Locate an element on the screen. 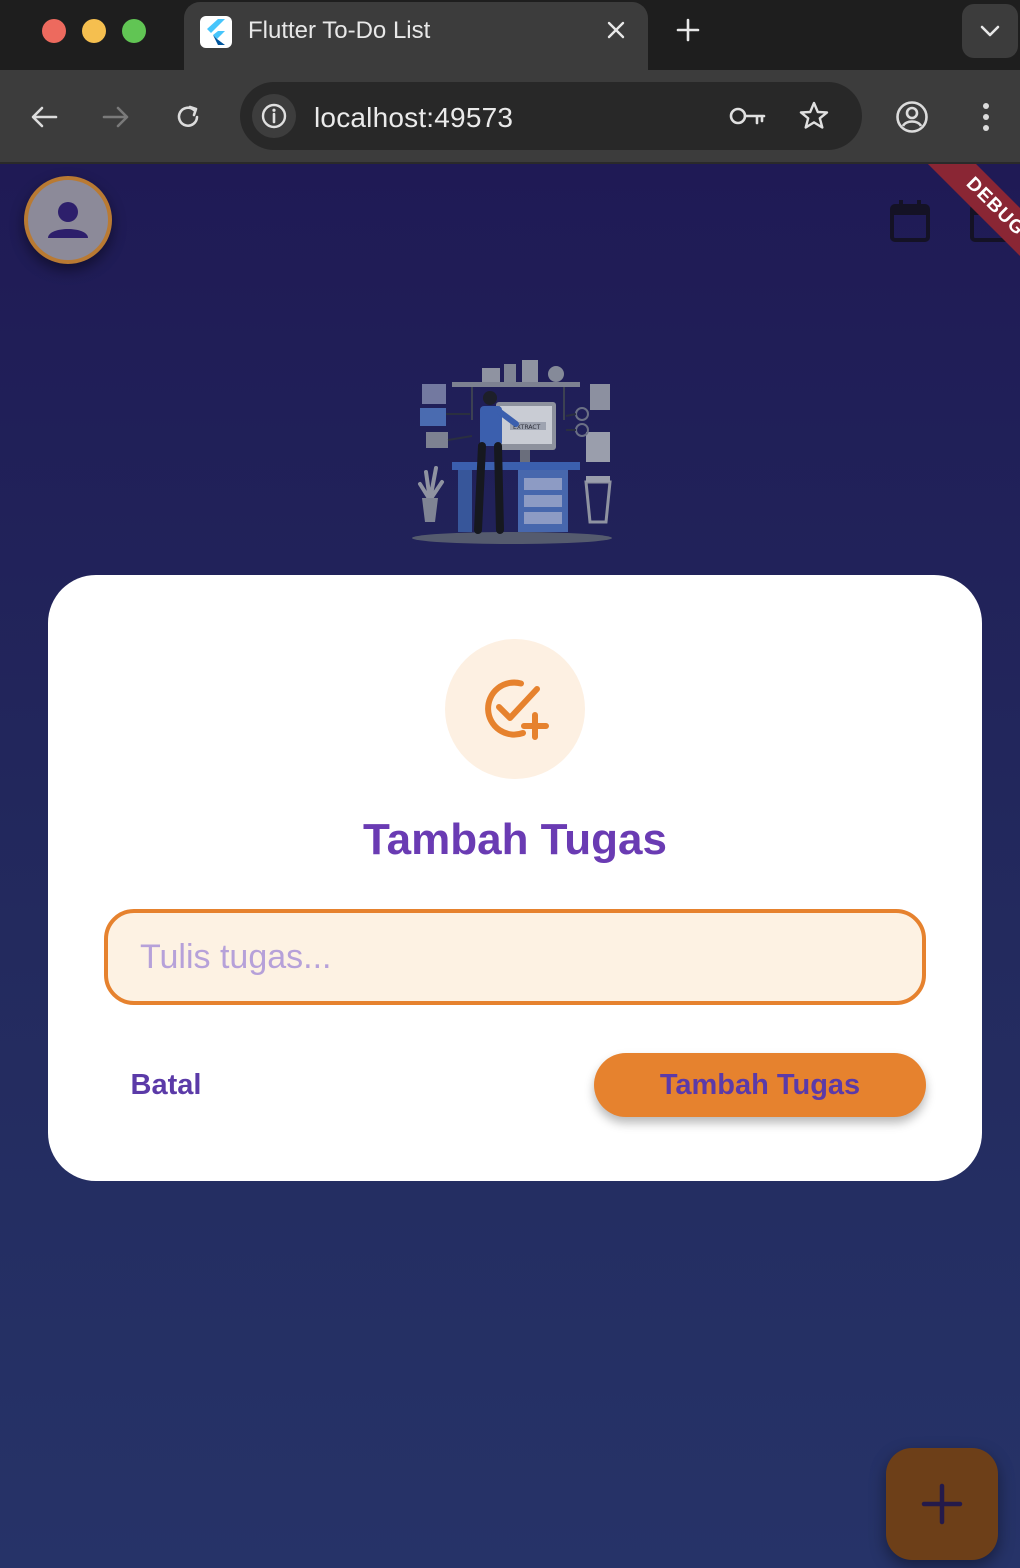  reload-icon is located at coordinates (188, 117).